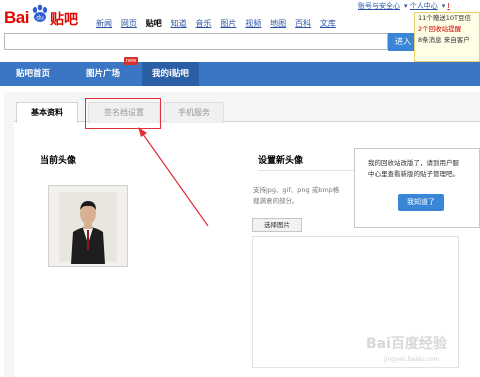  Describe the element at coordinates (228, 23) in the screenshot. I see `nav-images: 图片` at that location.